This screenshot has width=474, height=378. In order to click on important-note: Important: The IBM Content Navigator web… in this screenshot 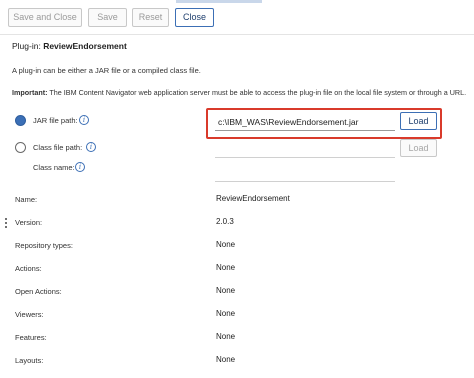, I will do `click(239, 92)`.